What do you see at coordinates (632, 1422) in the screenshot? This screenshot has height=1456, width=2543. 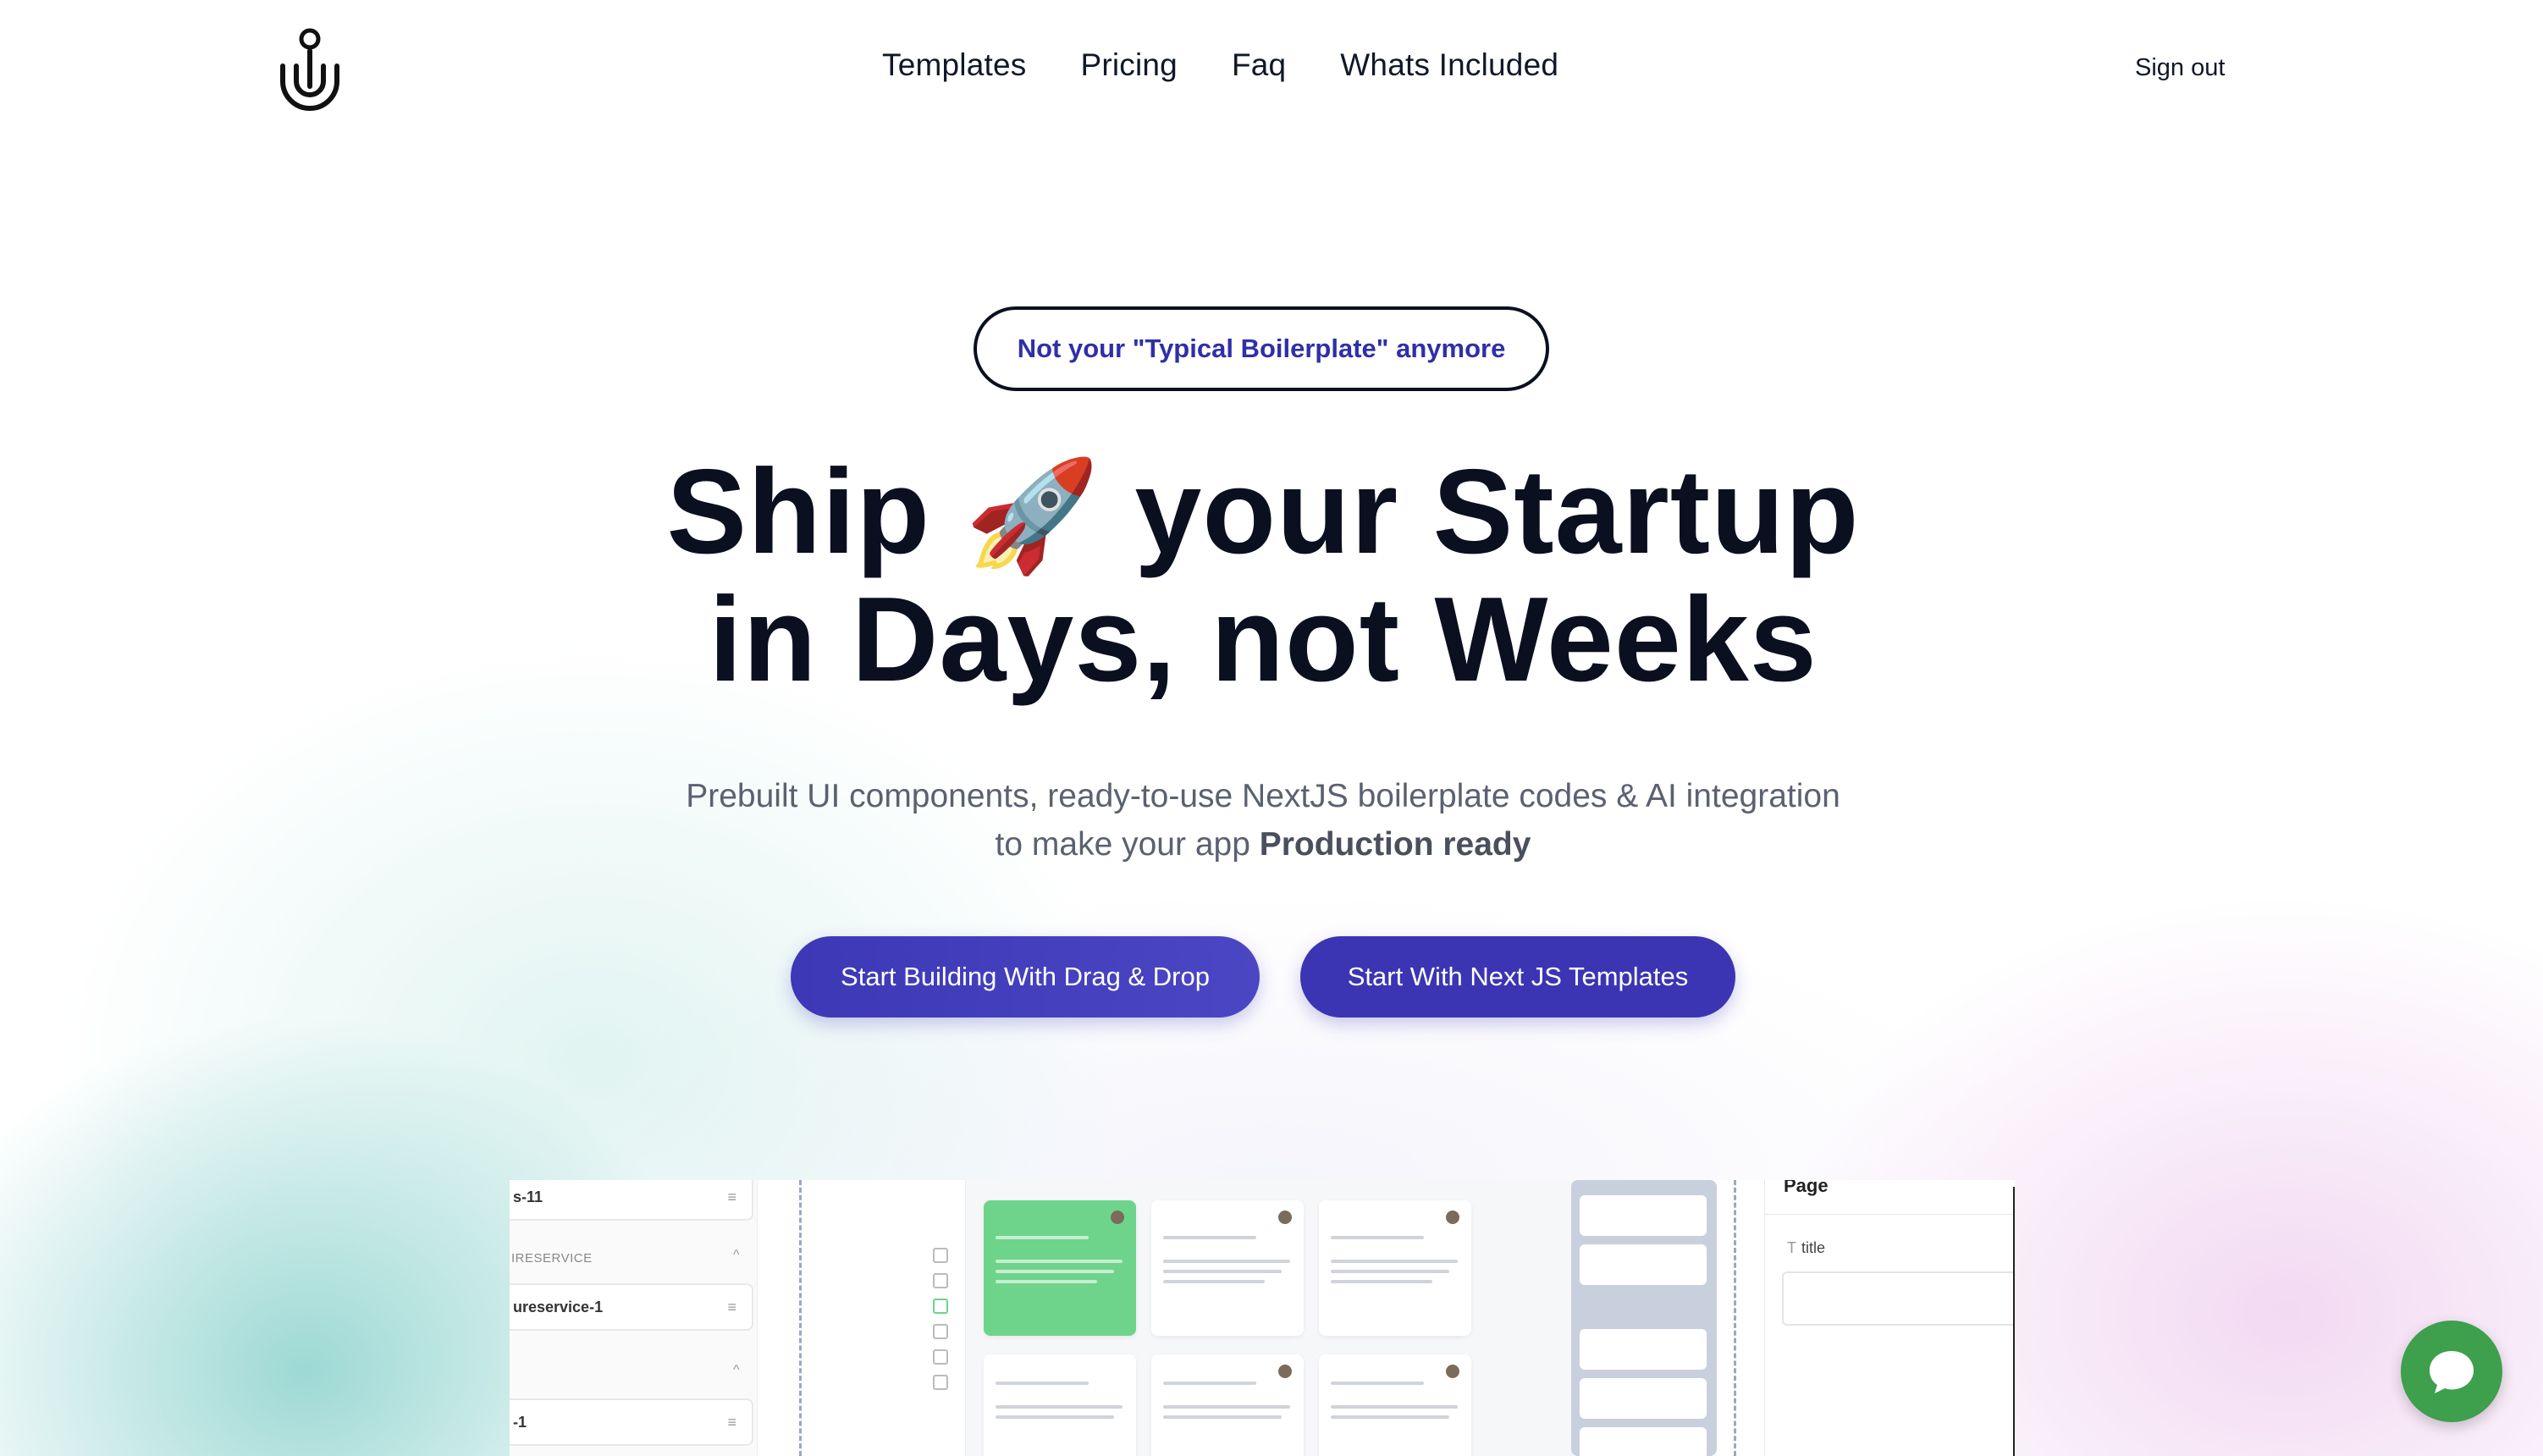 I see `preview-field: -1 ≡` at bounding box center [632, 1422].